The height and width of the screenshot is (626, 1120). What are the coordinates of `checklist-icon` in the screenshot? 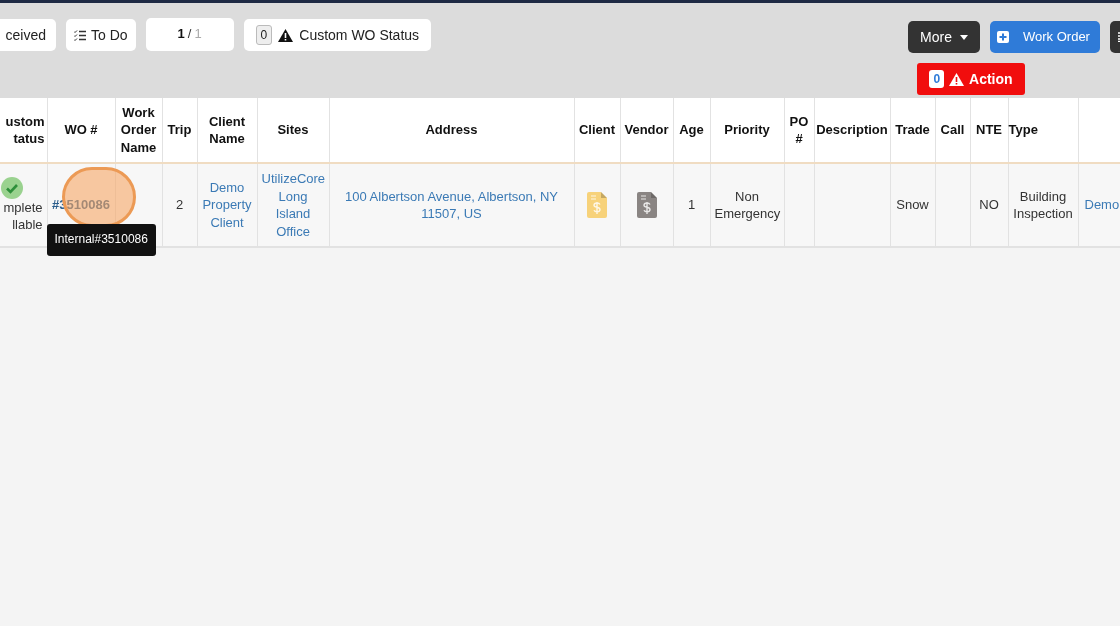 It's located at (80, 35).